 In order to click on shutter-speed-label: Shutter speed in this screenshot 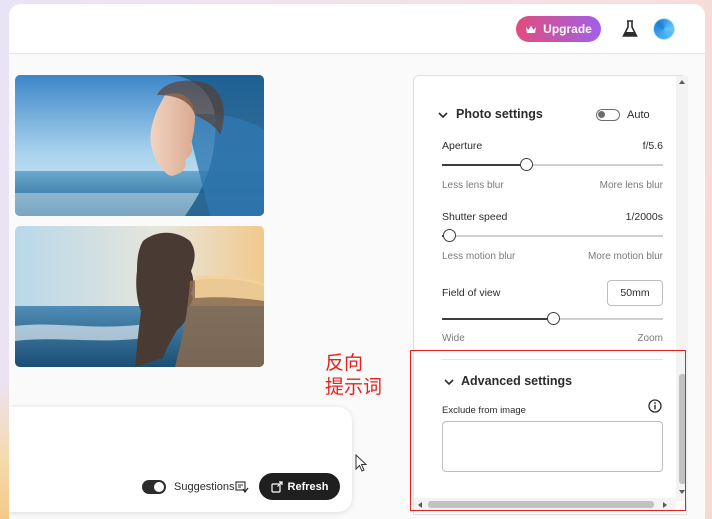, I will do `click(475, 217)`.